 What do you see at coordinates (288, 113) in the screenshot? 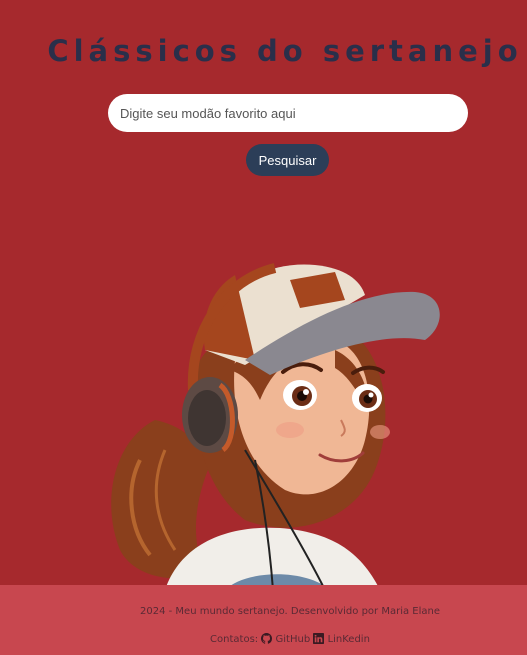
I see `search-input` at bounding box center [288, 113].